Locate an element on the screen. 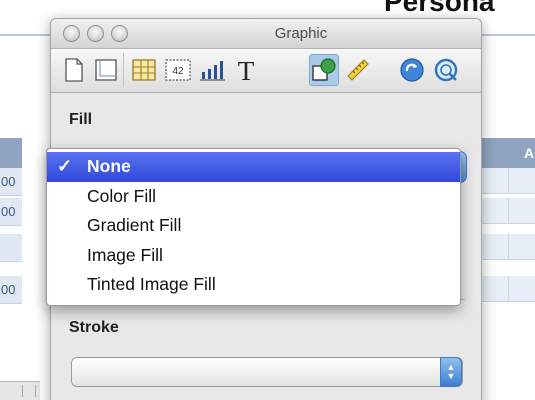 The width and height of the screenshot is (535, 400). metrics-inspector-button is located at coordinates (358, 70).